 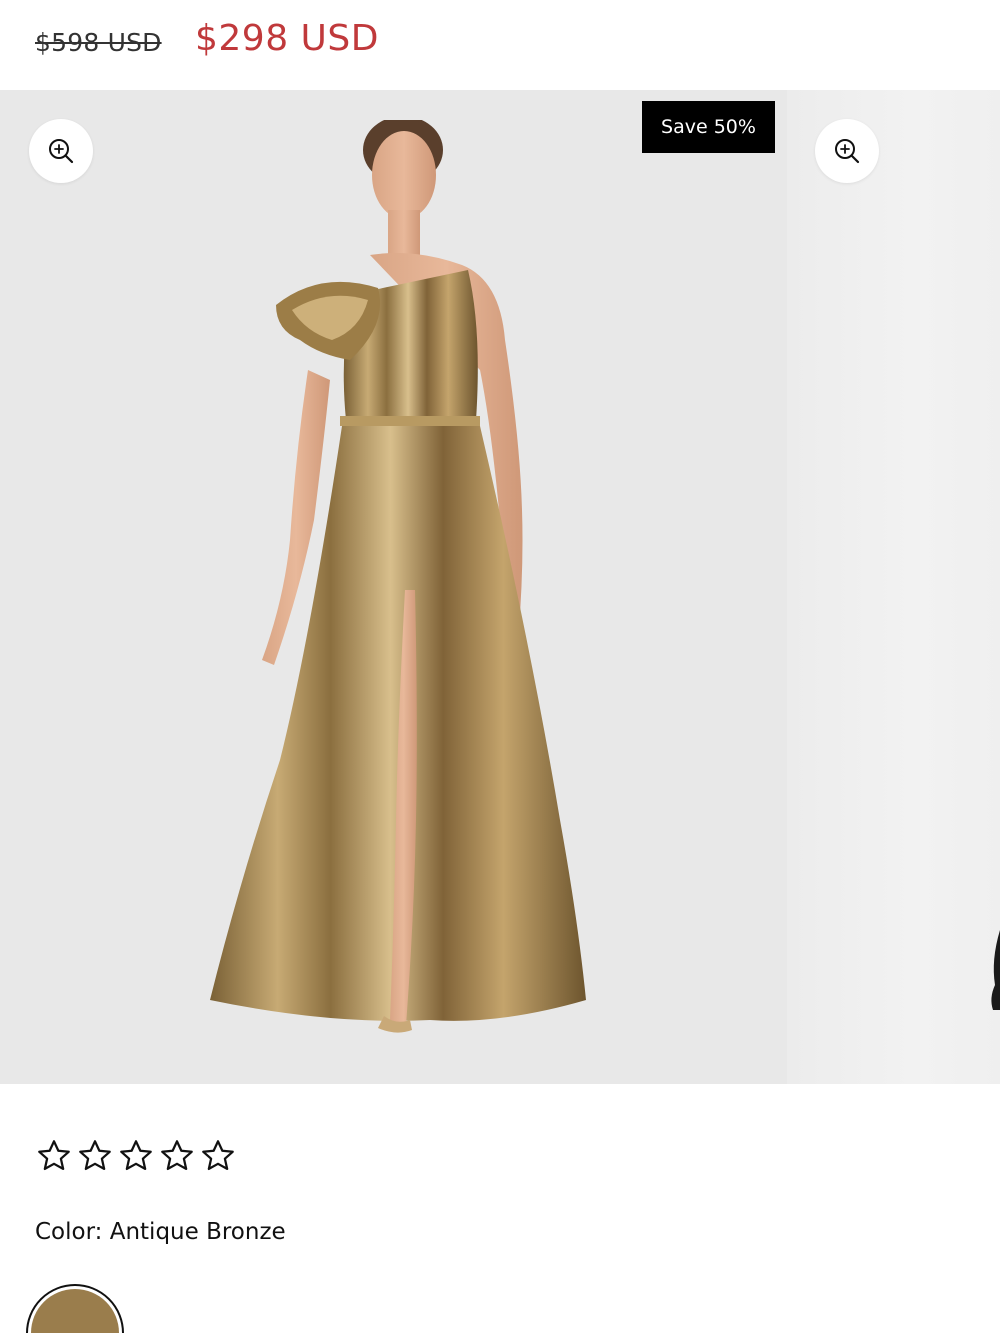 I want to click on discount-badge: Save 50%, so click(x=708, y=127).